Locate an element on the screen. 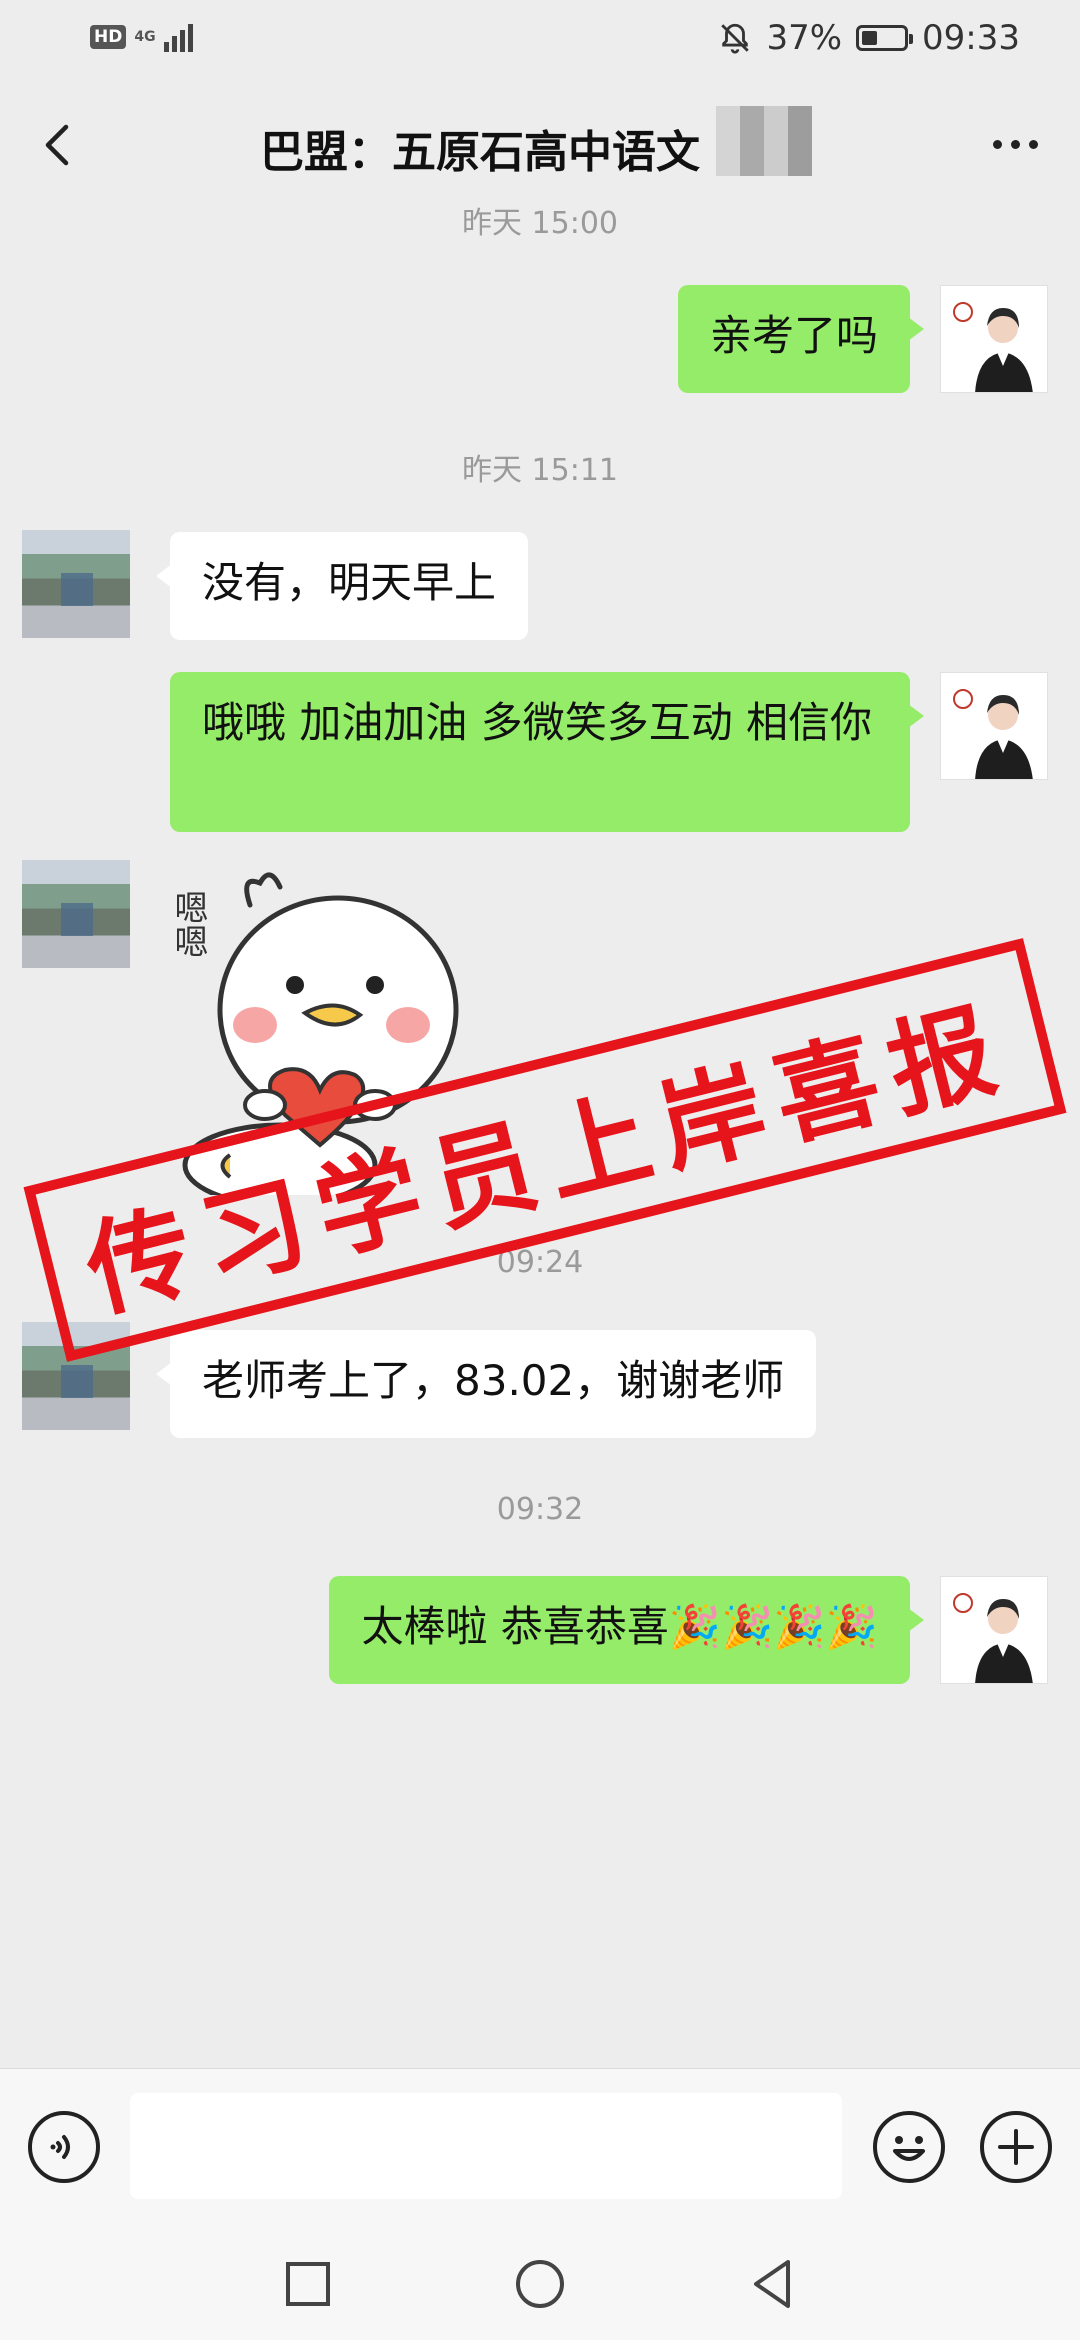 The image size is (1080, 2340). chat-header: 巴盟：五原石高中语文 is located at coordinates (540, 145).